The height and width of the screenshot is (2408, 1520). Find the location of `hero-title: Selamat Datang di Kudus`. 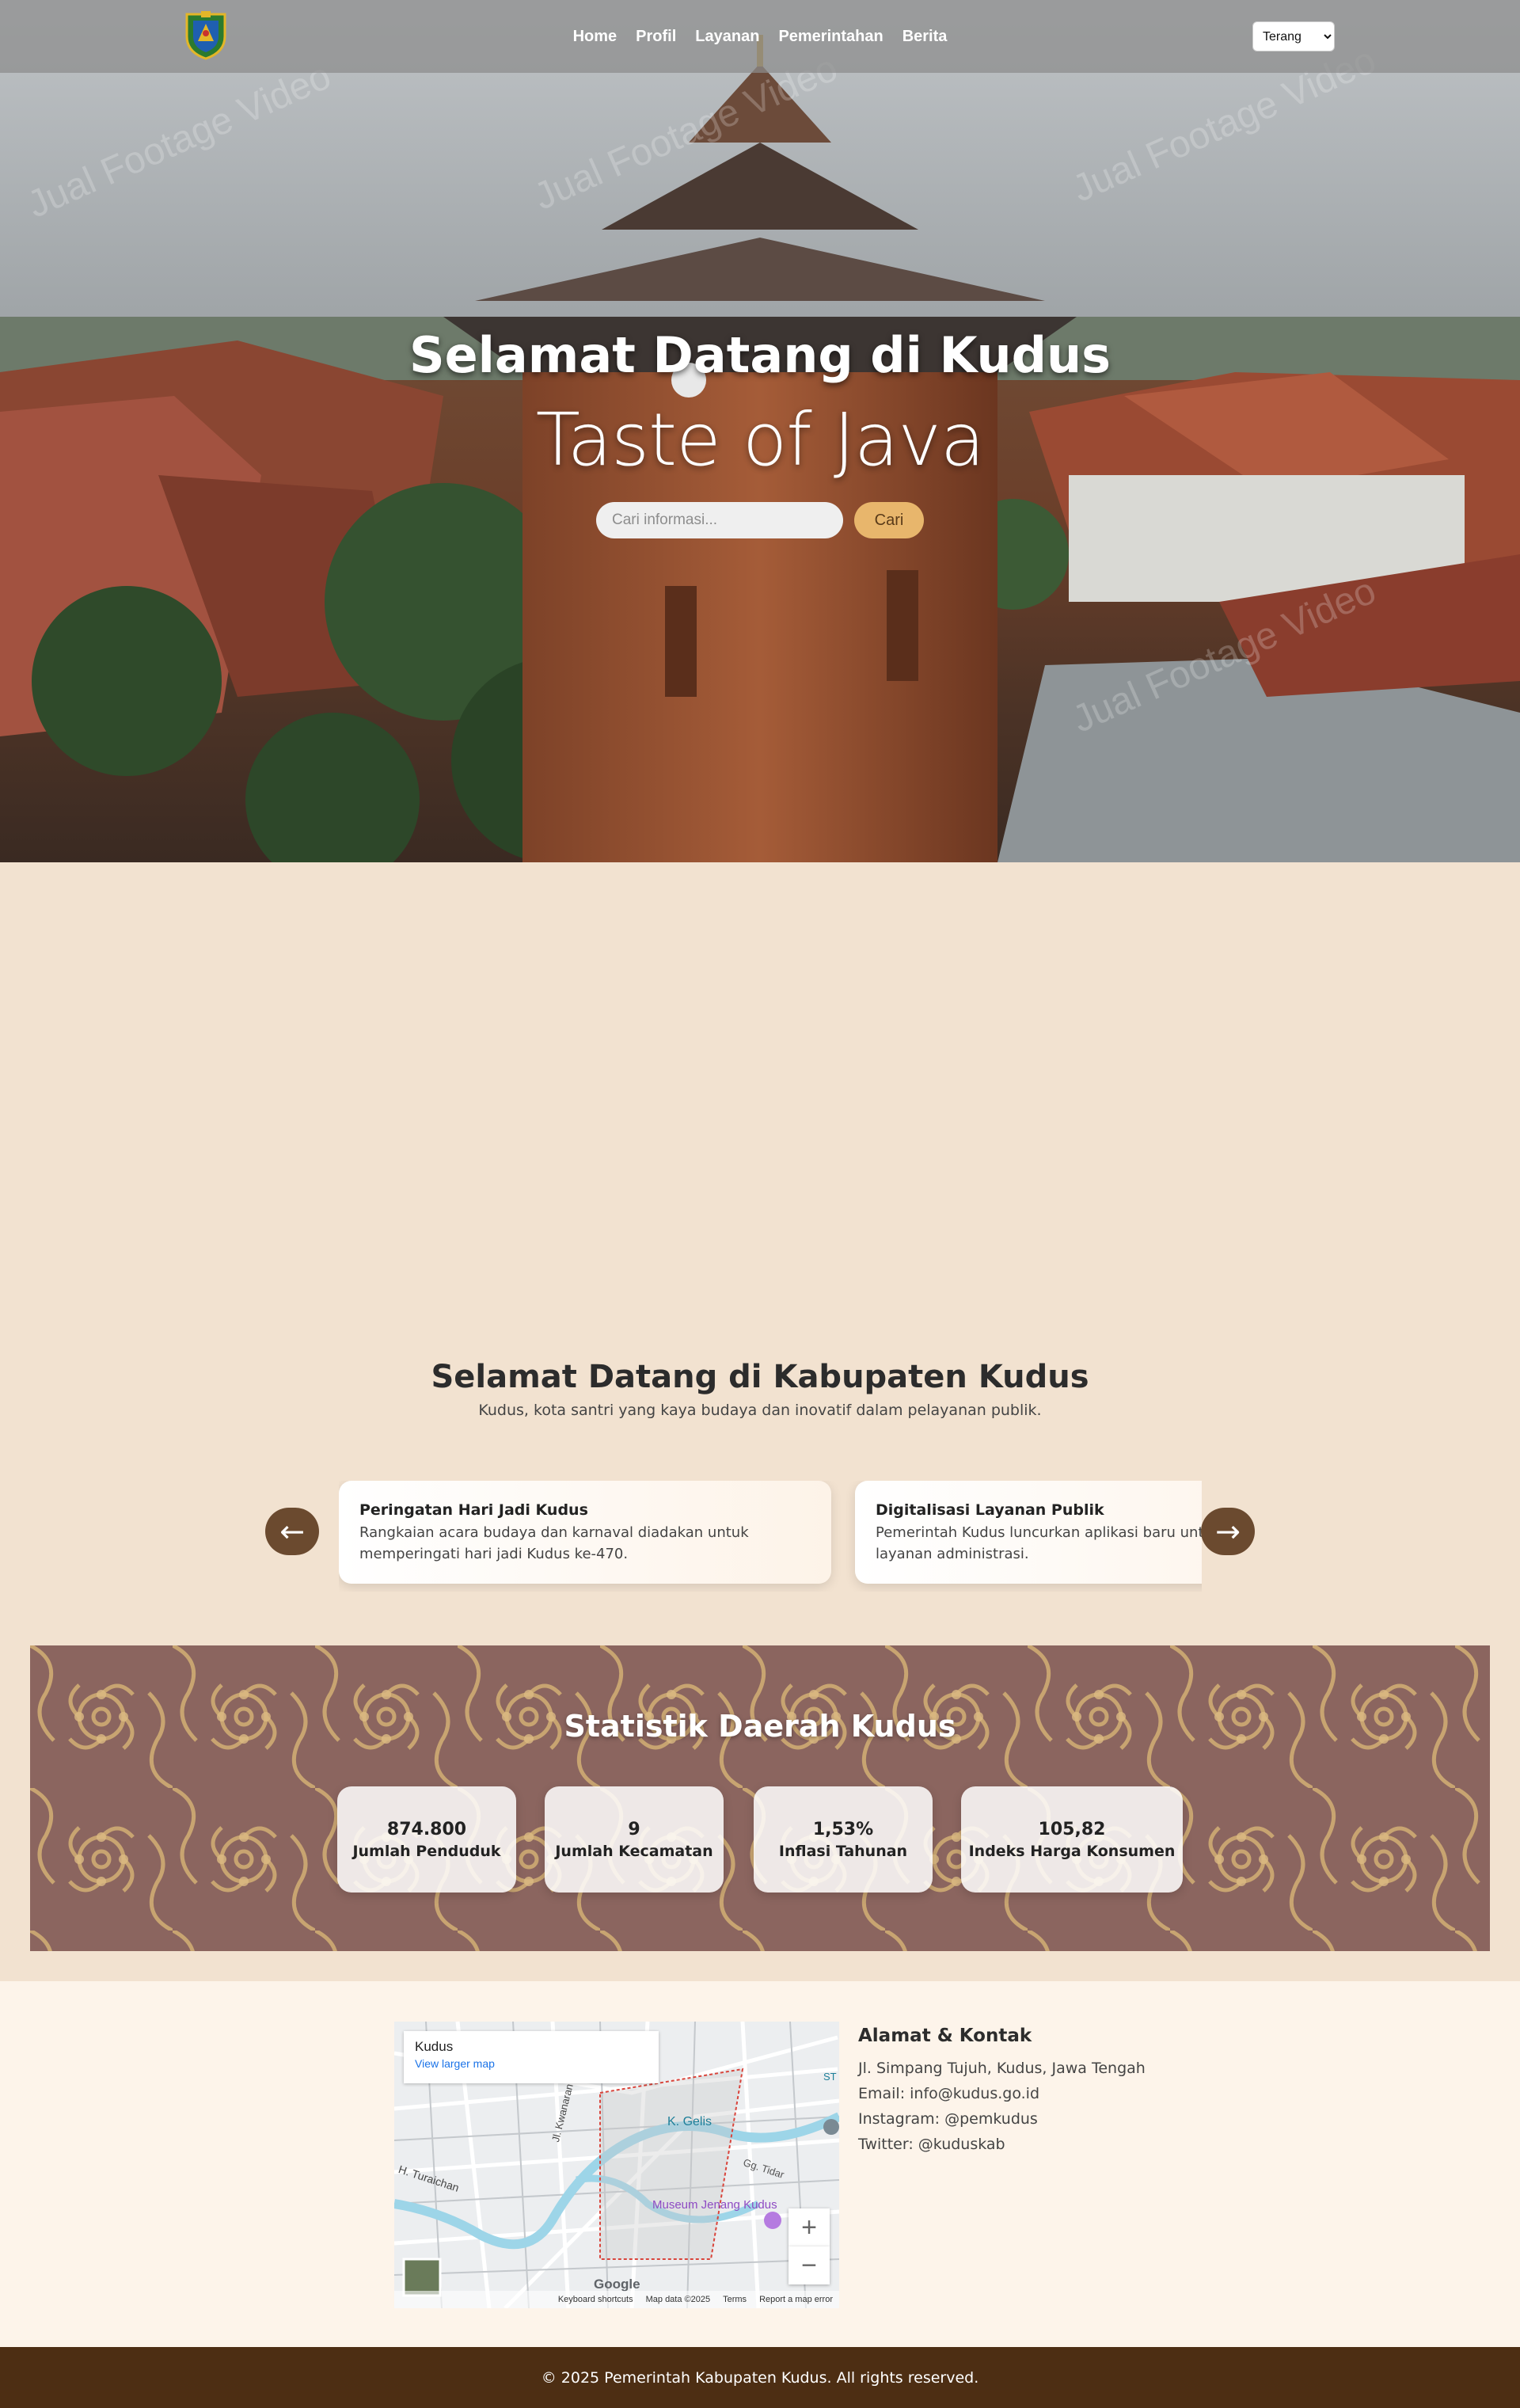

hero-title: Selamat Datang di Kudus is located at coordinates (760, 355).